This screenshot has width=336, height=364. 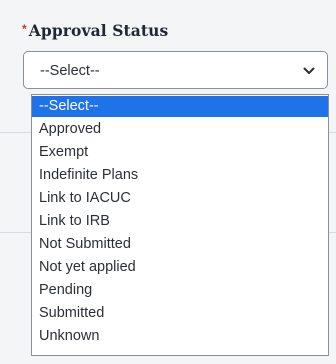 What do you see at coordinates (180, 244) in the screenshot?
I see `option-not-submitted: Not Submitted` at bounding box center [180, 244].